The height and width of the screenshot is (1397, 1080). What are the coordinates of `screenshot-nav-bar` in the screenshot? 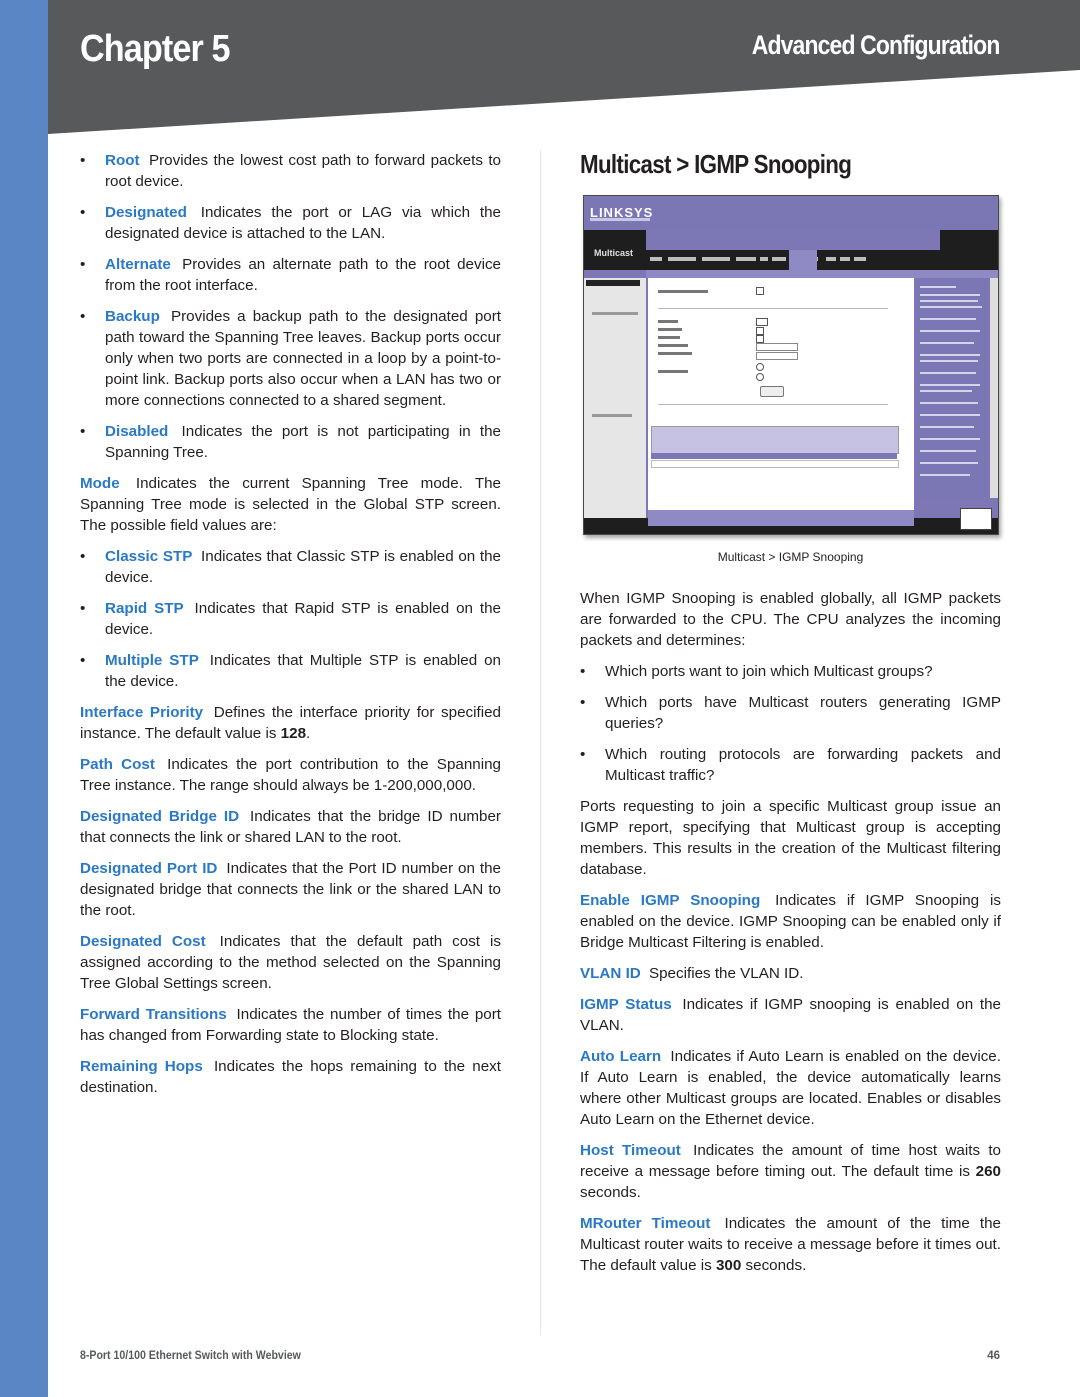 It's located at (822, 260).